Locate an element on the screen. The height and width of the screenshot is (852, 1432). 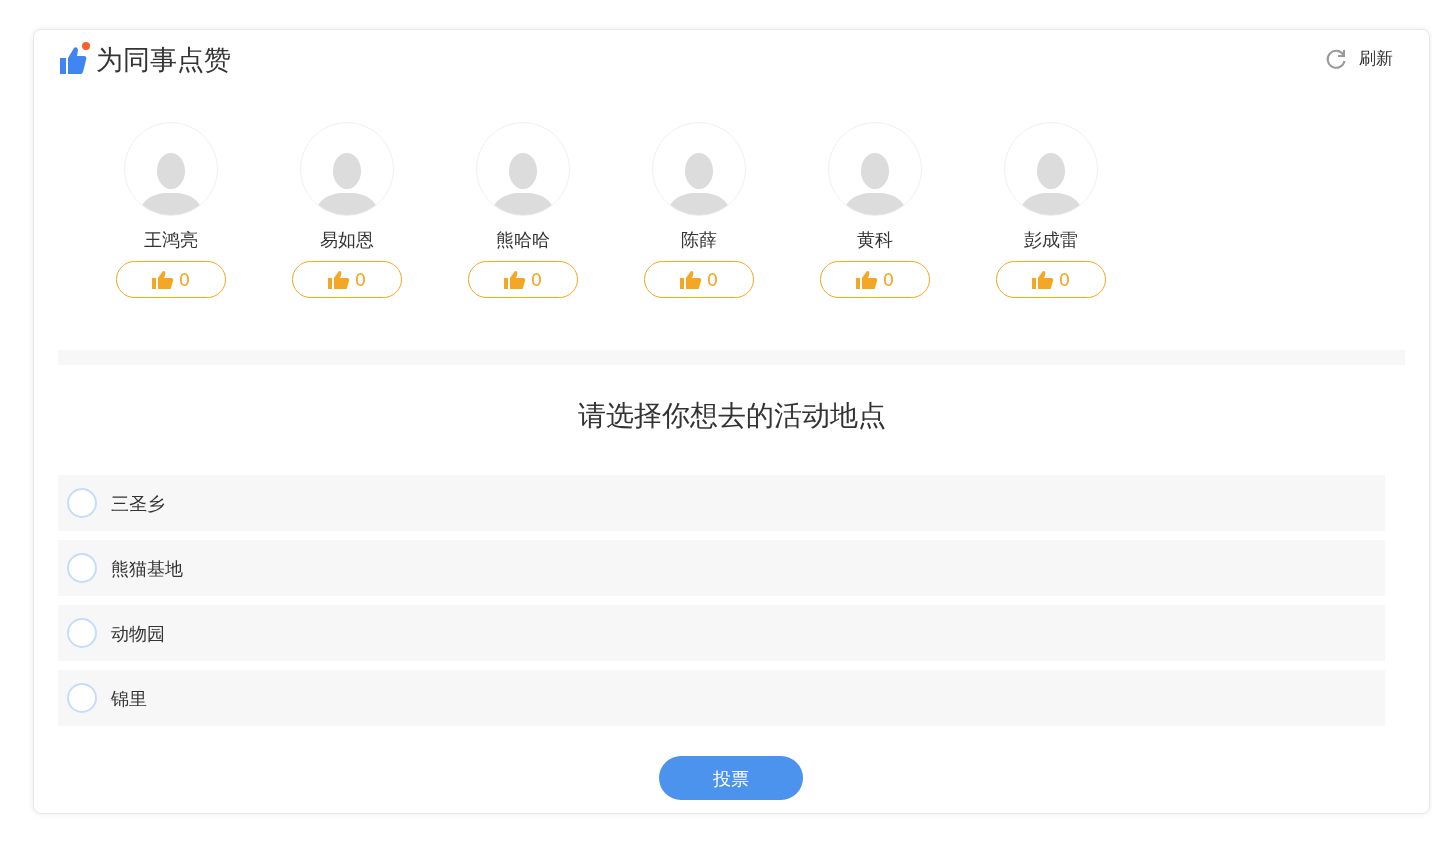
poll-option: 锦里 is located at coordinates (721, 698).